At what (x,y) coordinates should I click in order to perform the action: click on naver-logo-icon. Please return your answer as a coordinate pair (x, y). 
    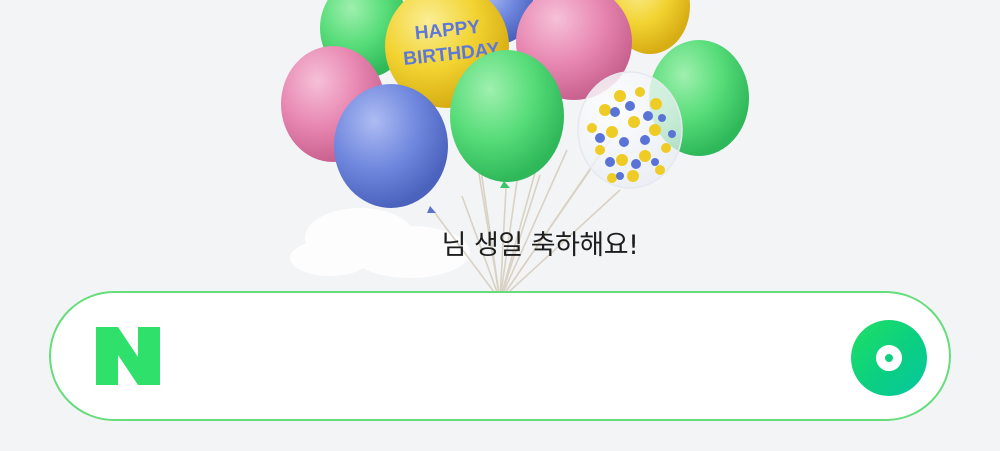
    Looking at the image, I should click on (128, 356).